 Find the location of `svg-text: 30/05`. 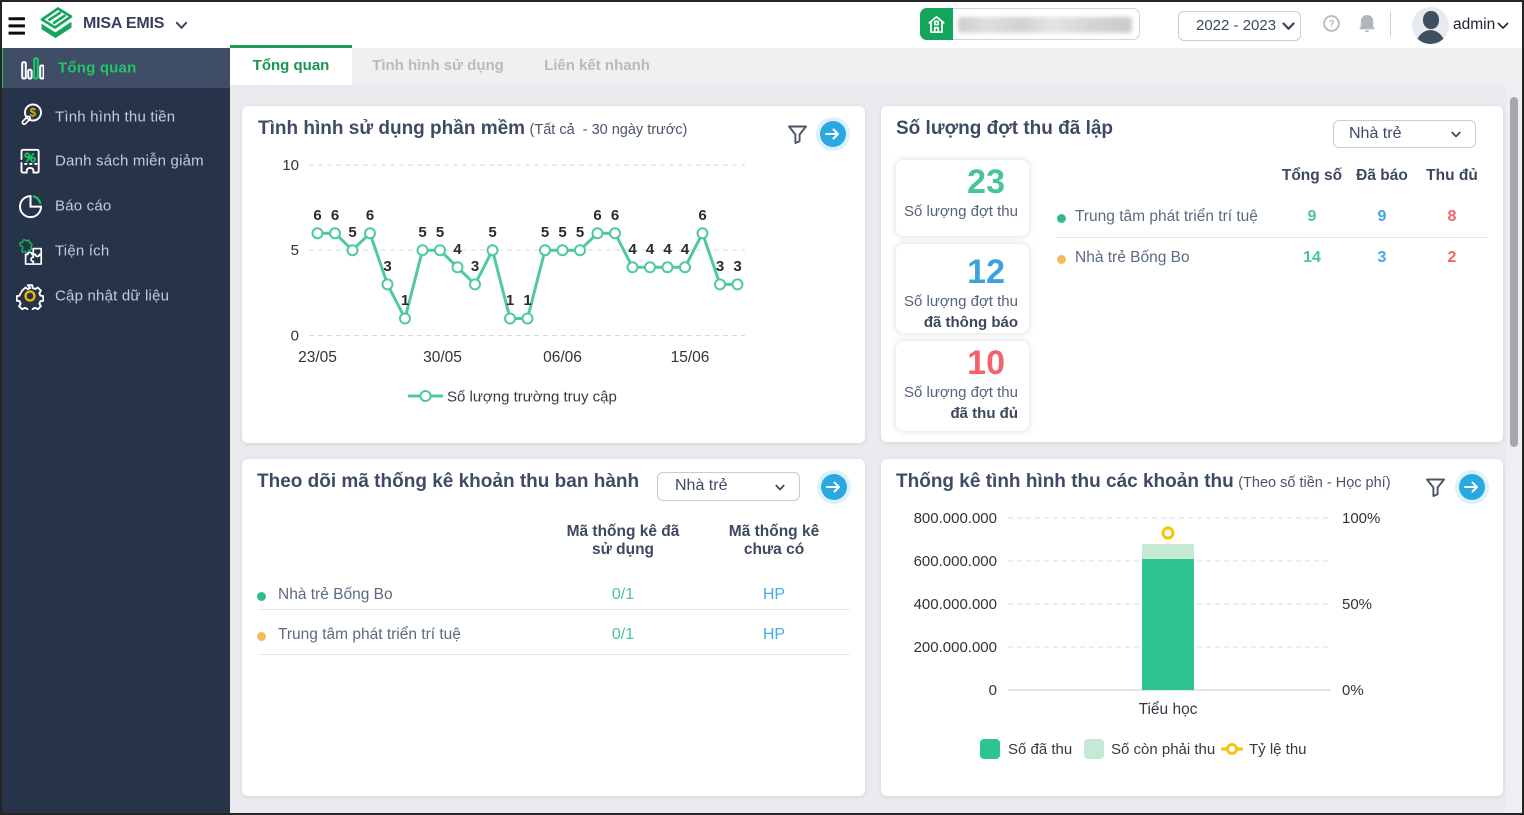

svg-text: 30/05 is located at coordinates (442, 357).